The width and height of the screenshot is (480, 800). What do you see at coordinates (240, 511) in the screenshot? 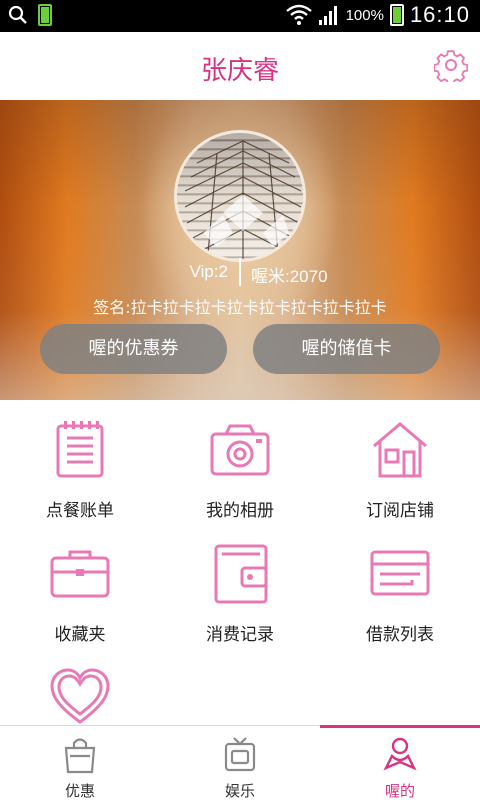
I see `grid-item-label: 我的相册` at bounding box center [240, 511].